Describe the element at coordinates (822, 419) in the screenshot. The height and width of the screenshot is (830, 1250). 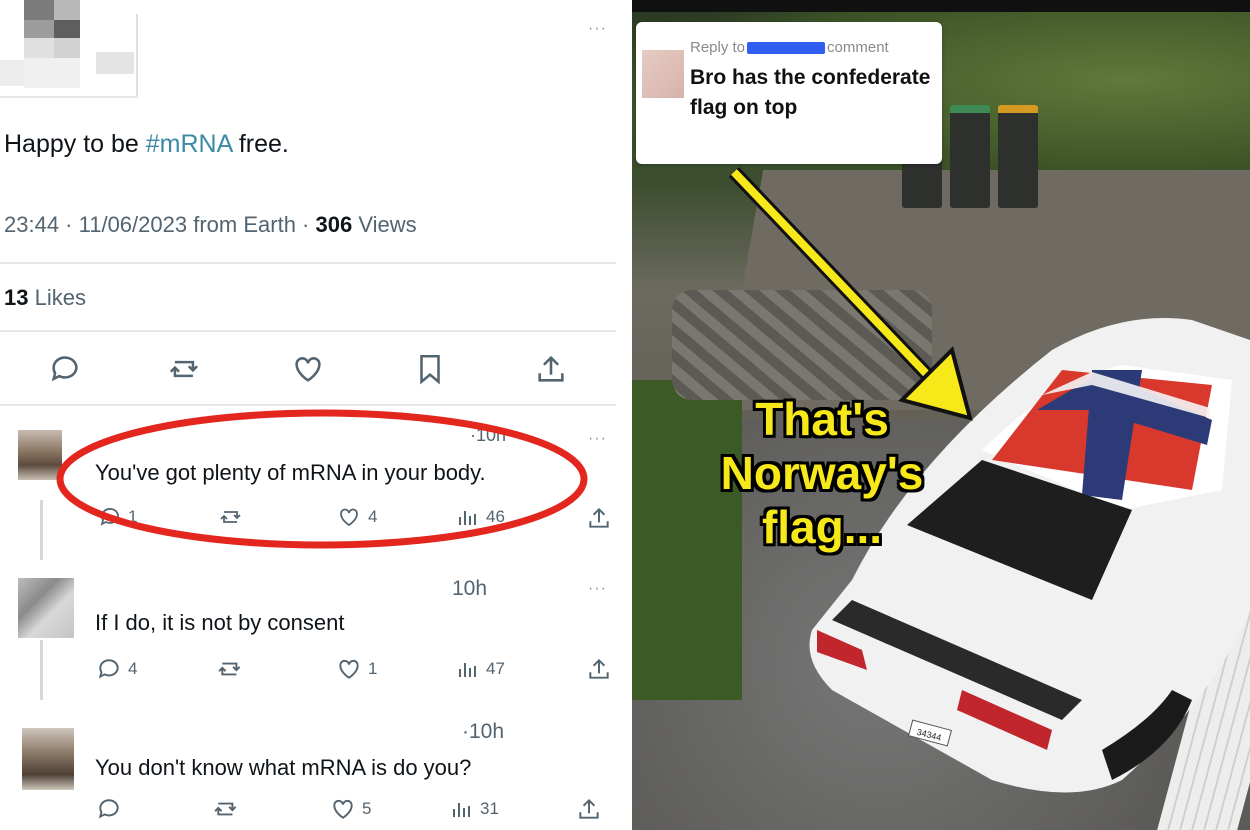
I see `caption-line: That's` at that location.